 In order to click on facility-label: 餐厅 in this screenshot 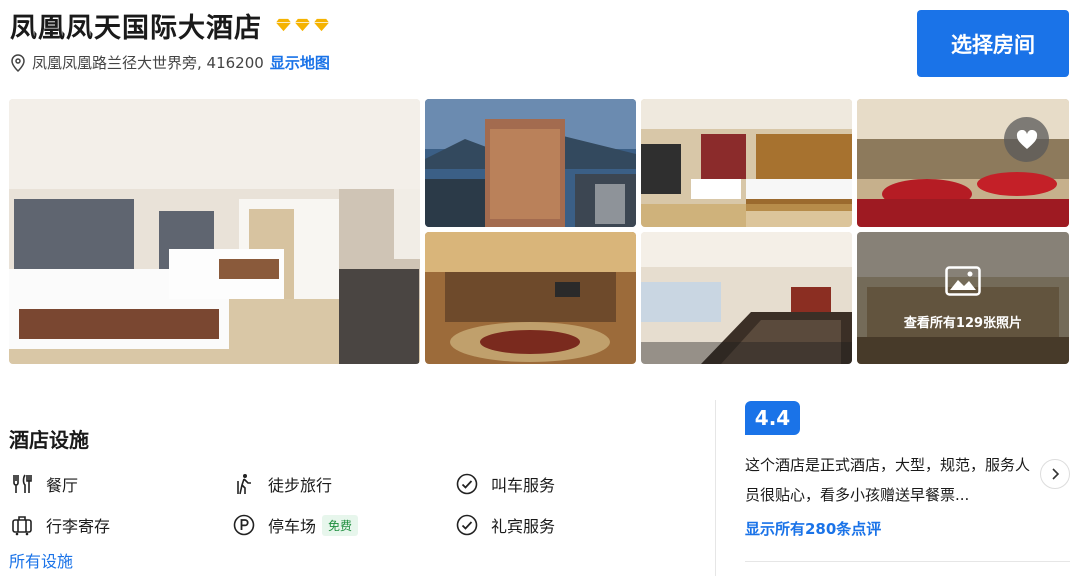, I will do `click(62, 485)`.